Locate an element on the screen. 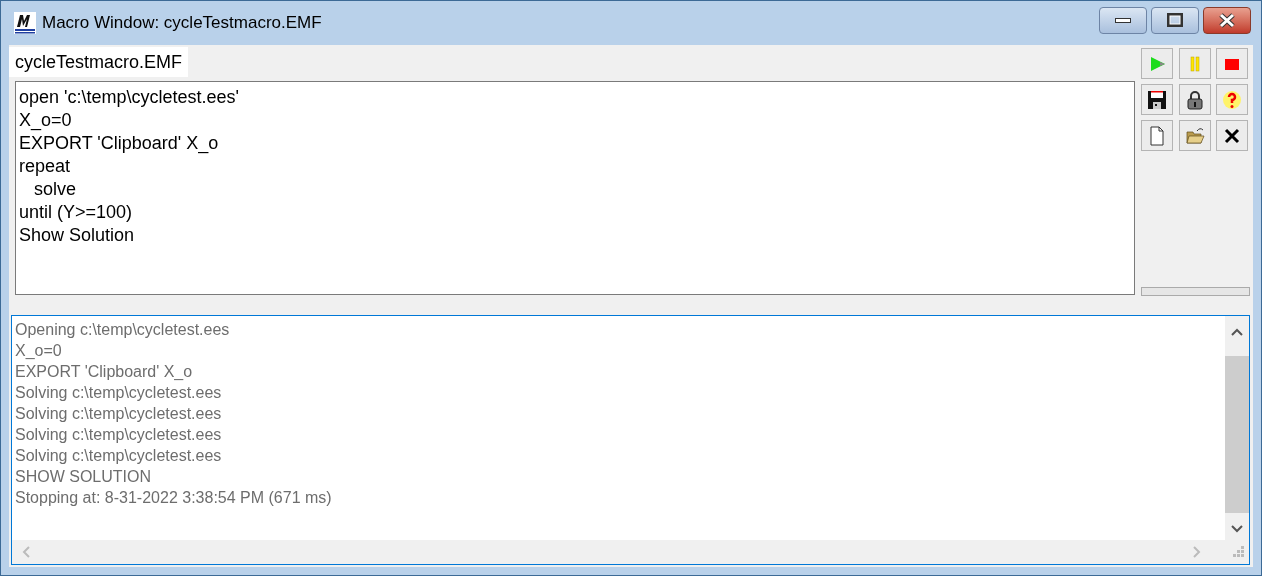  code-line: until (Y>=100) is located at coordinates (76, 212).